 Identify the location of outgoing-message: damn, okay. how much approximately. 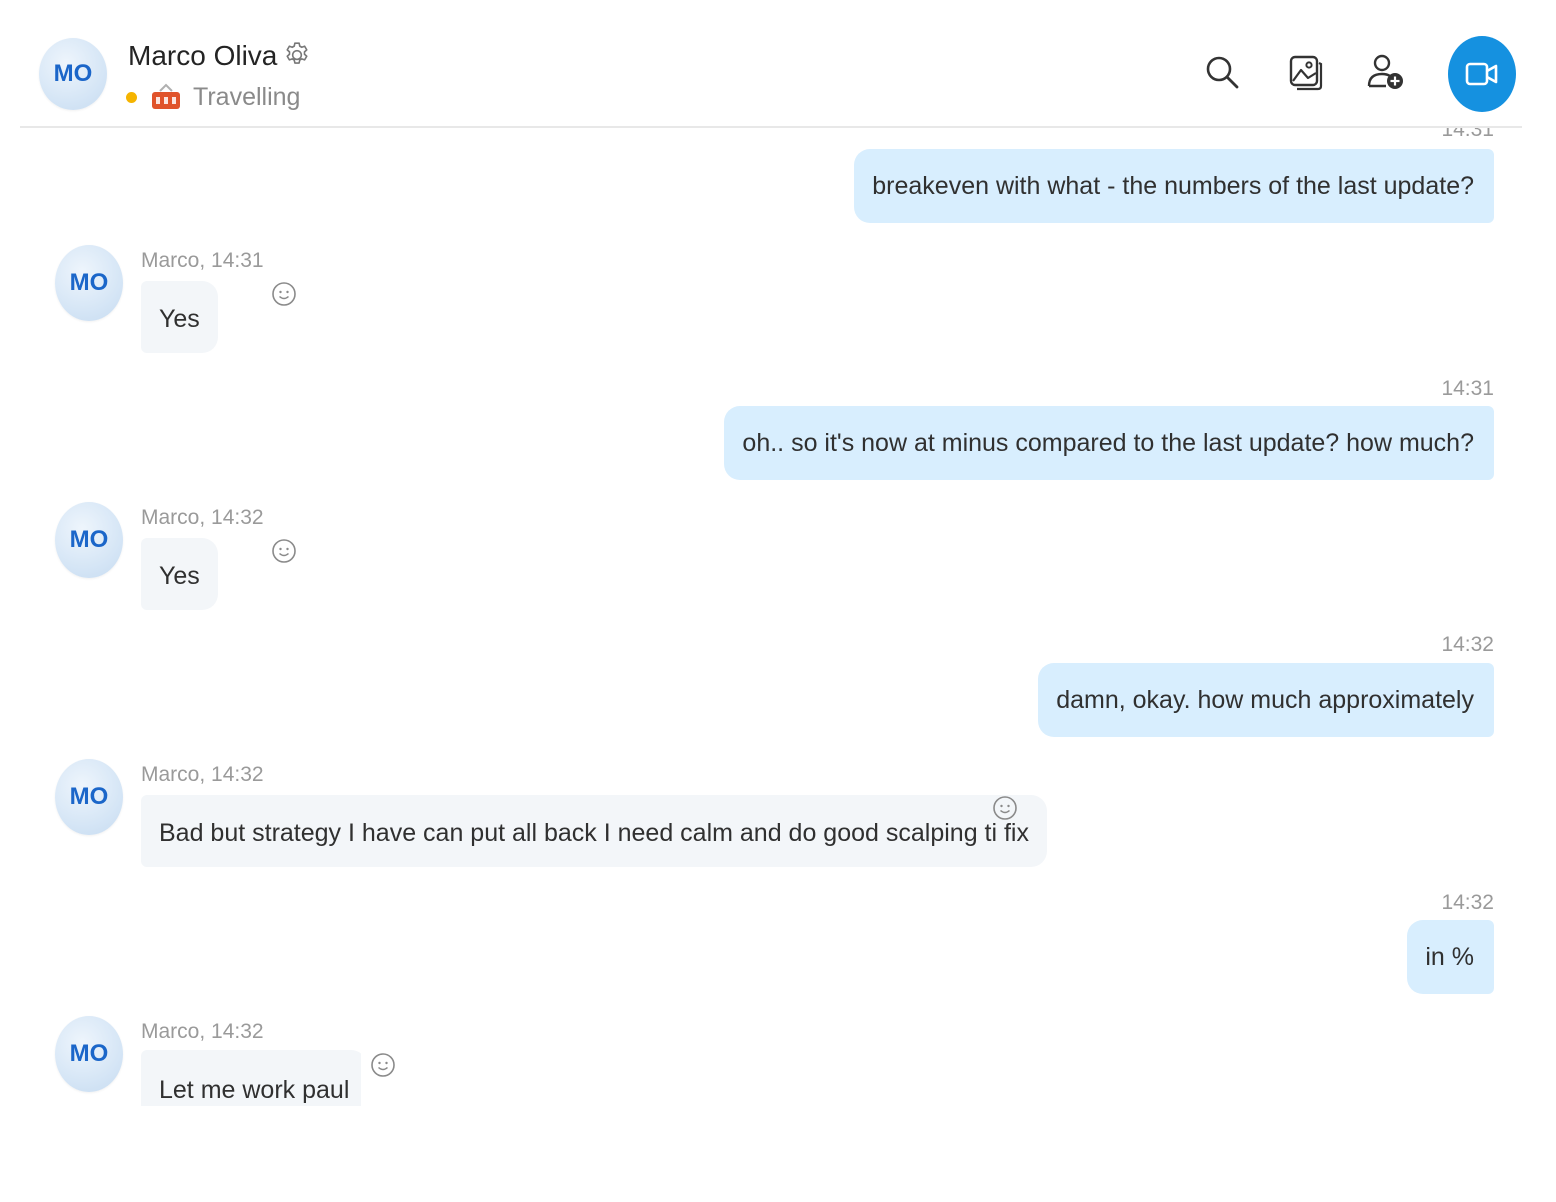
(1266, 700).